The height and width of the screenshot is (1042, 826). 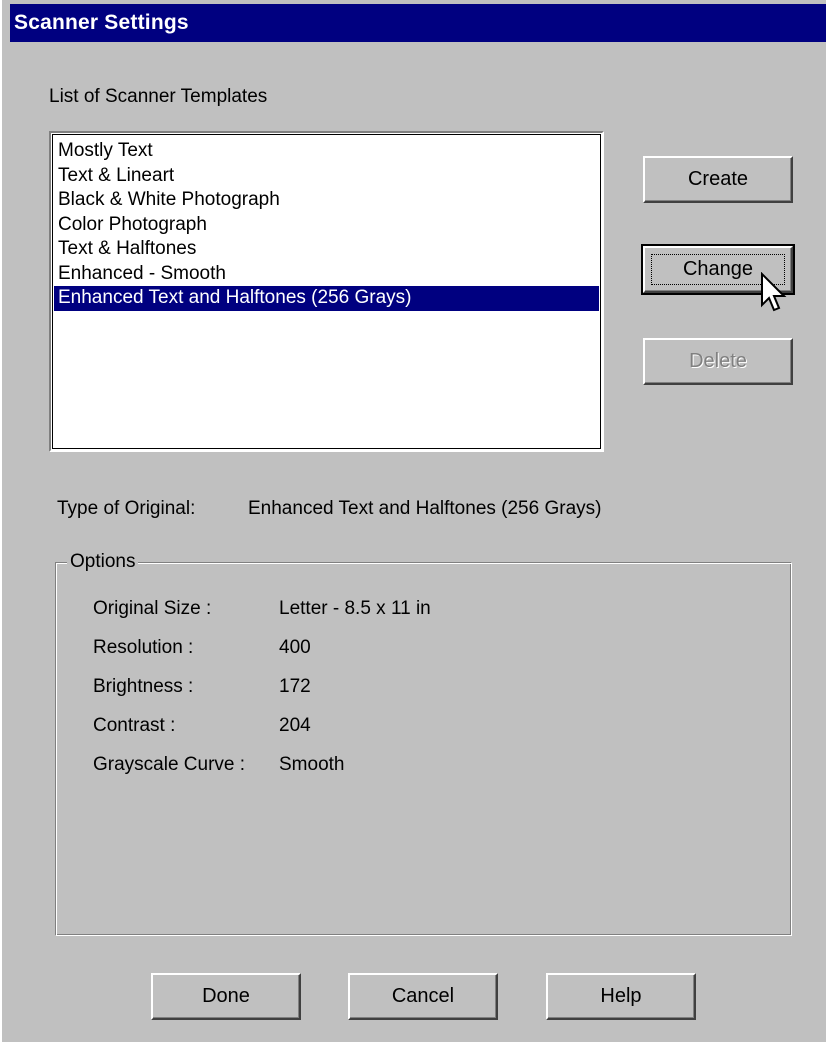 I want to click on delete-button: Delete, so click(x=718, y=361).